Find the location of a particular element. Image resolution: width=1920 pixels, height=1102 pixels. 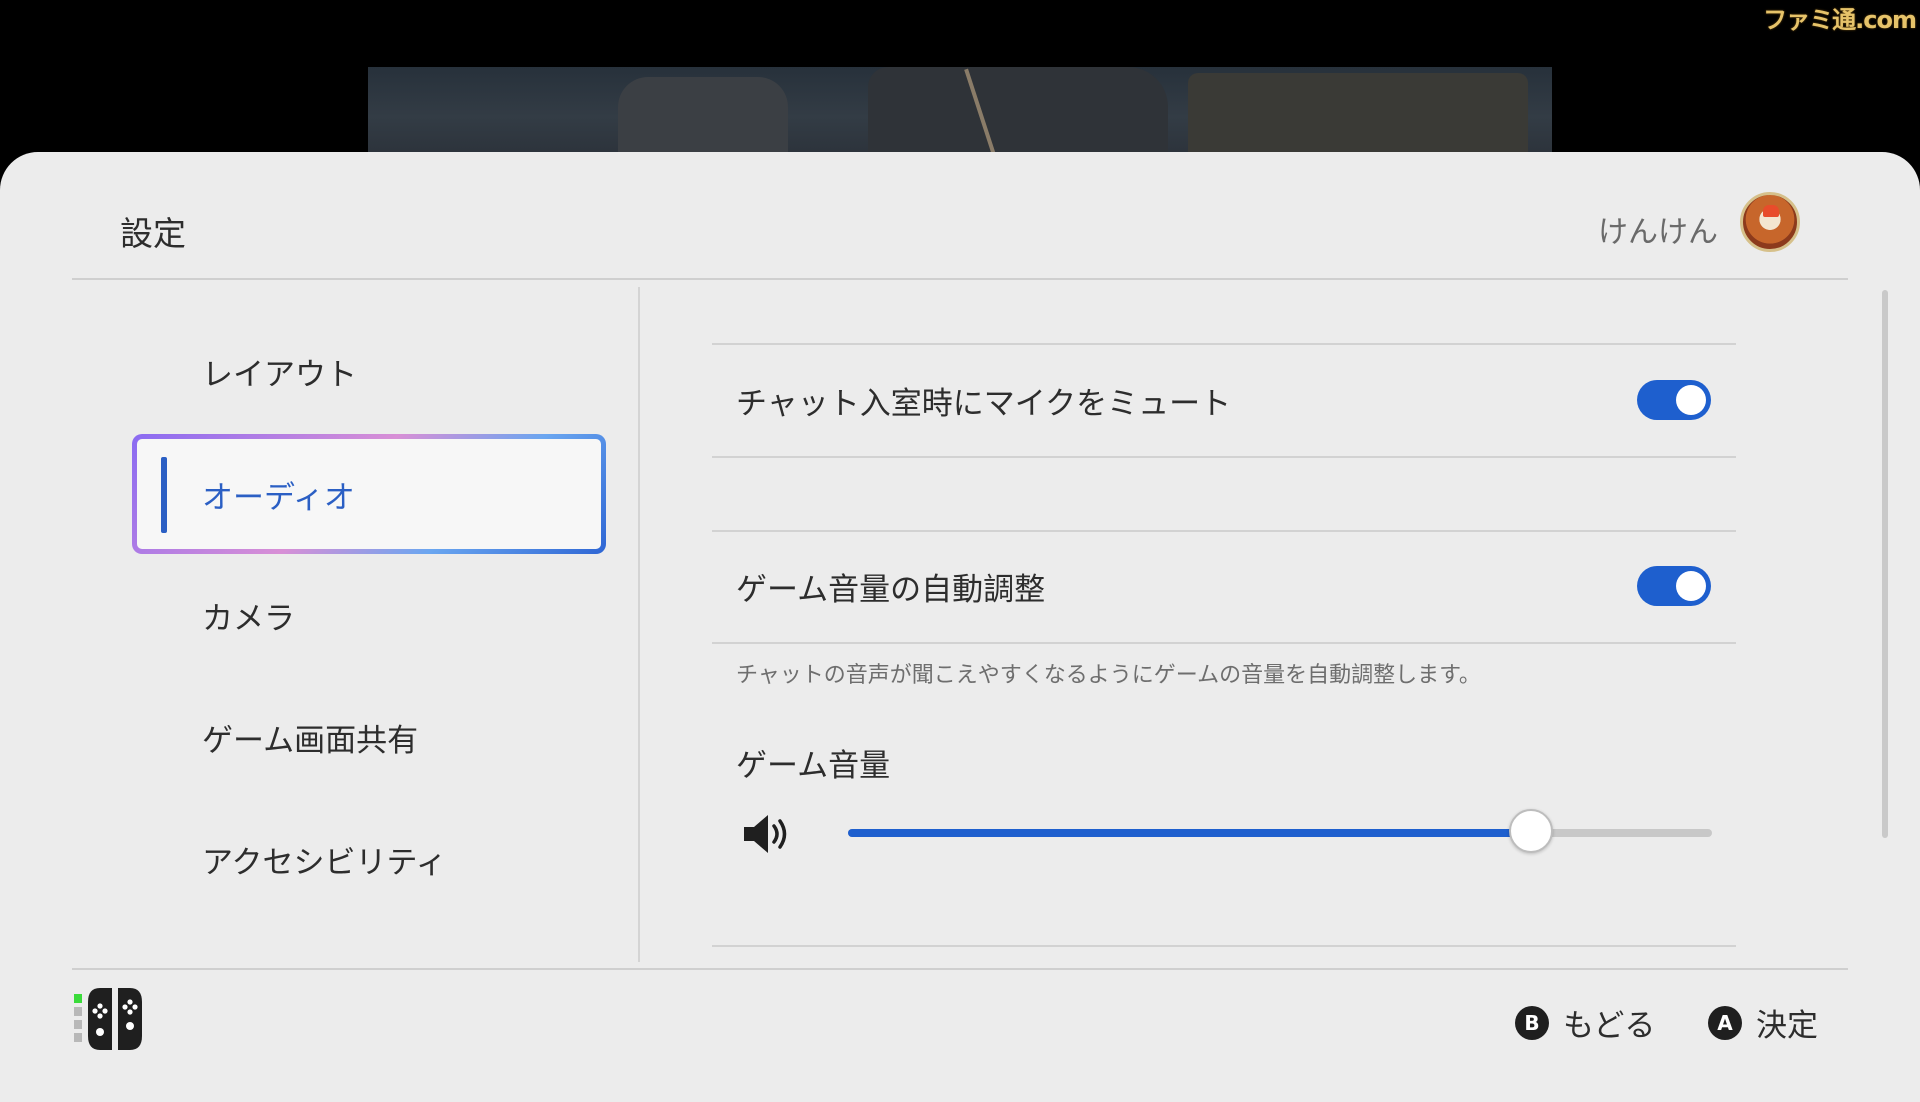

game-volume-slider is located at coordinates (1280, 831).